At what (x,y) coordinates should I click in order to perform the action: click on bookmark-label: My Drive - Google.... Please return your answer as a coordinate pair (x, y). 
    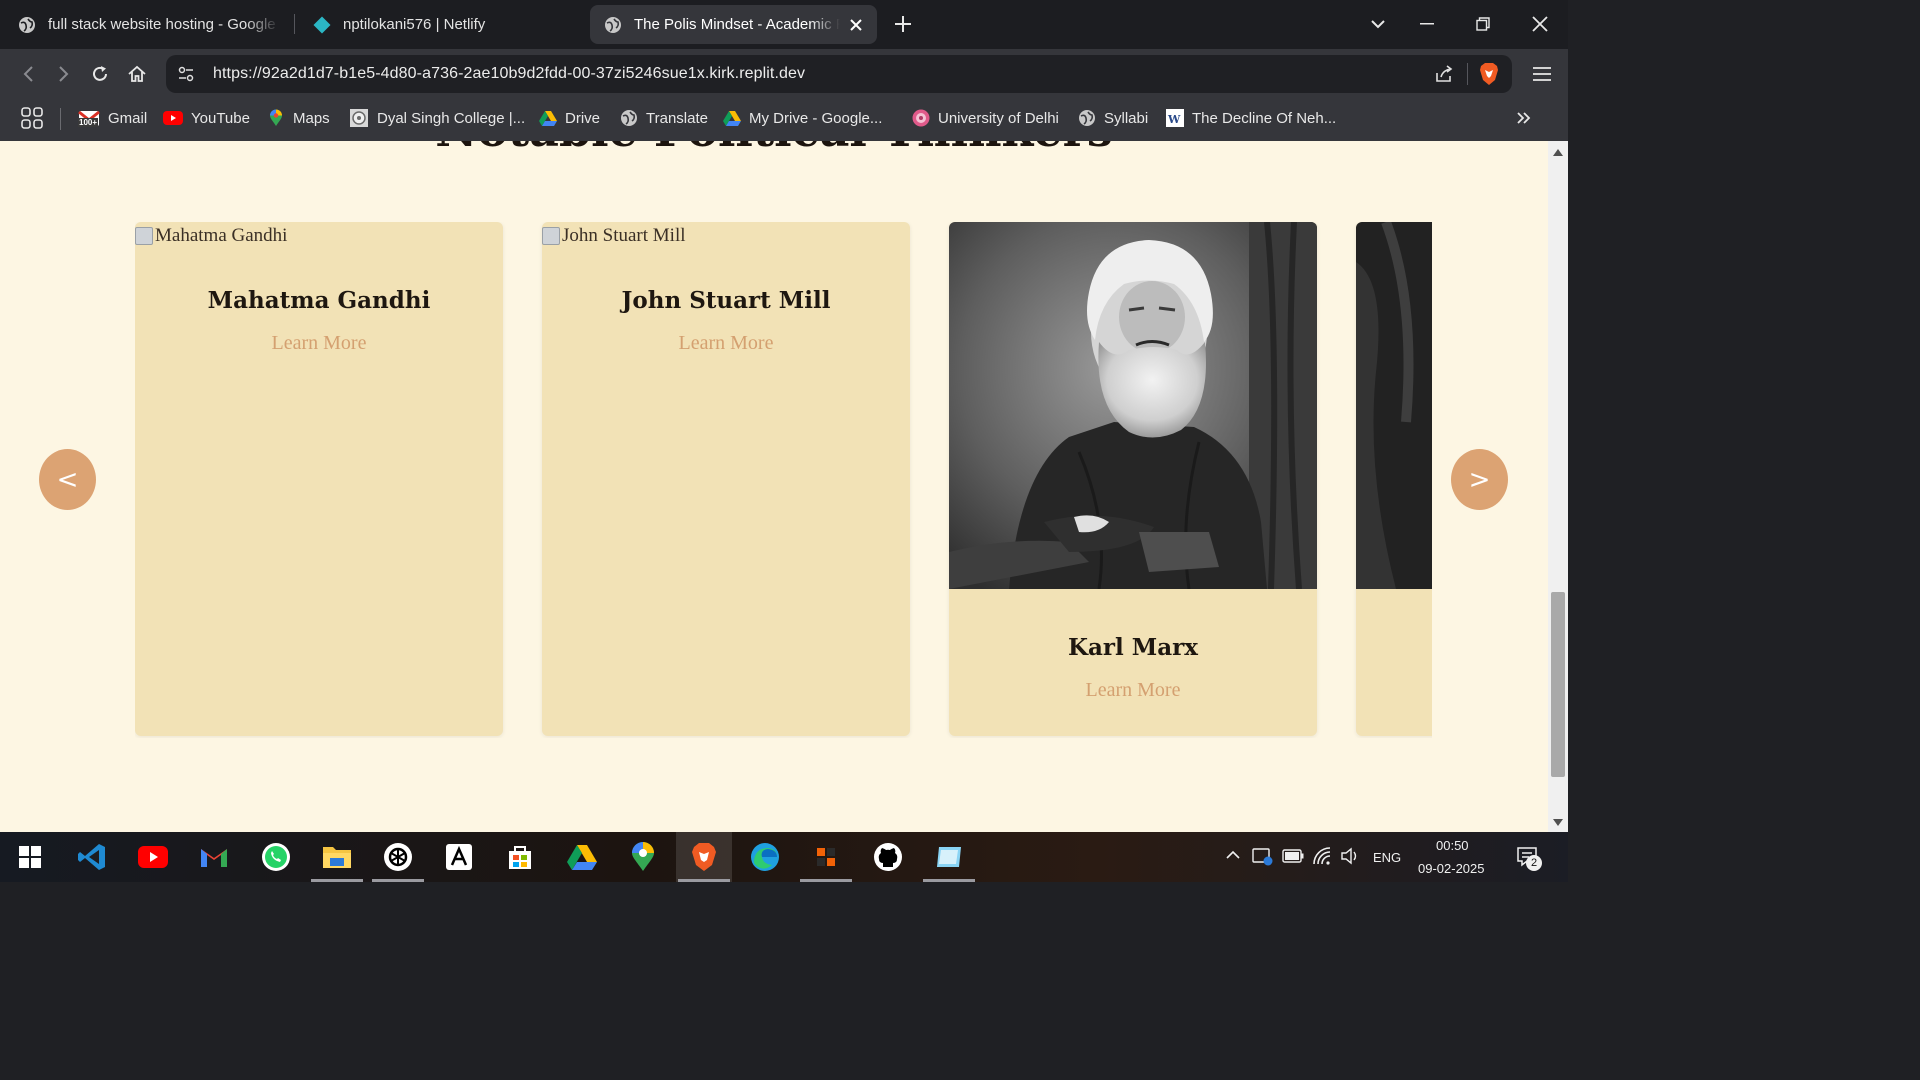
    Looking at the image, I should click on (816, 118).